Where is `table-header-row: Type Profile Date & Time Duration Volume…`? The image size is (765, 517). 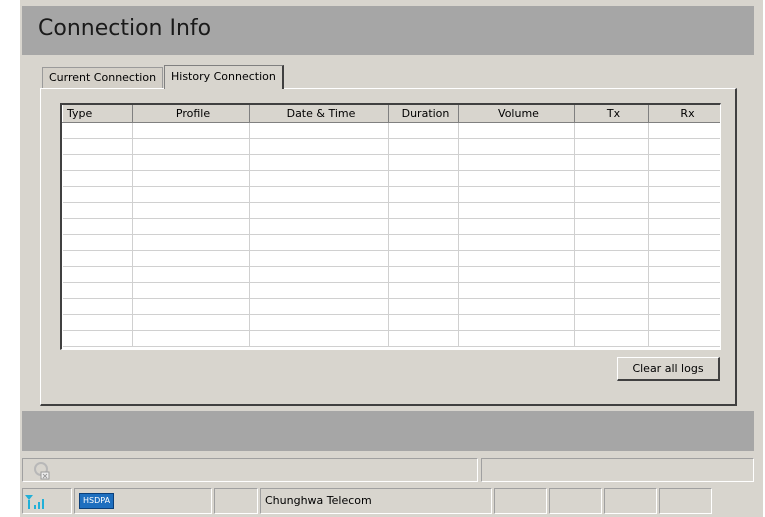
table-header-row: Type Profile Date & Time Duration Volume… is located at coordinates (391, 114).